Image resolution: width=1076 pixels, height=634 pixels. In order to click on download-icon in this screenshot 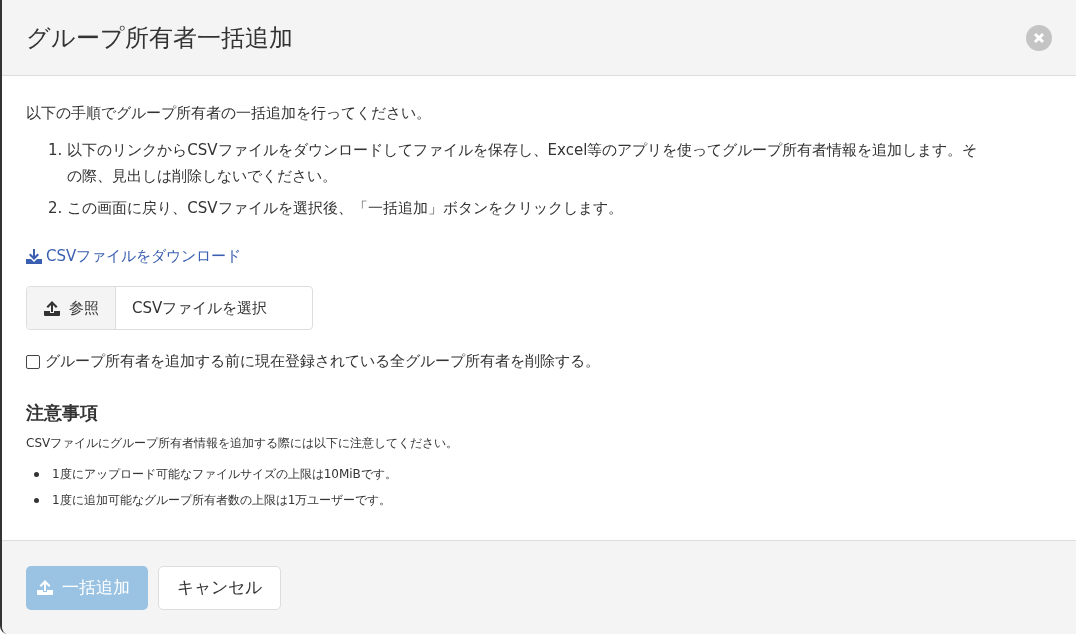, I will do `click(34, 256)`.